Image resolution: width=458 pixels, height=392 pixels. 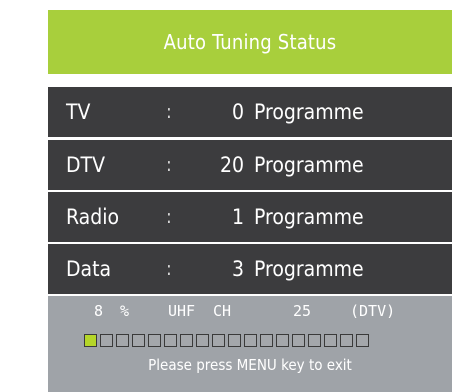 What do you see at coordinates (250, 269) in the screenshot?
I see `result-row-data: Data : 3 Programme` at bounding box center [250, 269].